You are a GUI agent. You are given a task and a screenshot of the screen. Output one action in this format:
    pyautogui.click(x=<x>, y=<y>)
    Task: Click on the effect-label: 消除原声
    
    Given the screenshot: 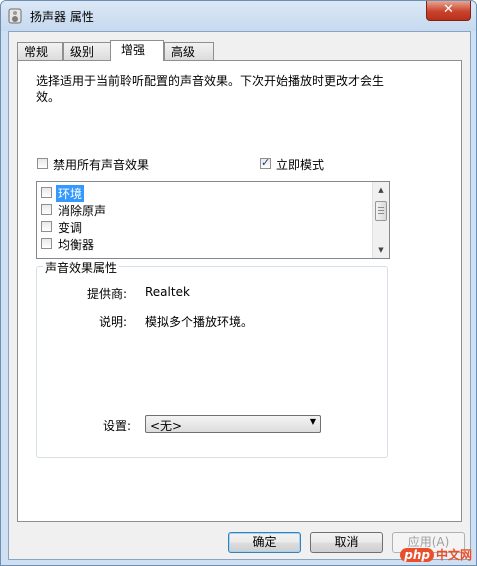 What is the action you would take?
    pyautogui.click(x=82, y=210)
    